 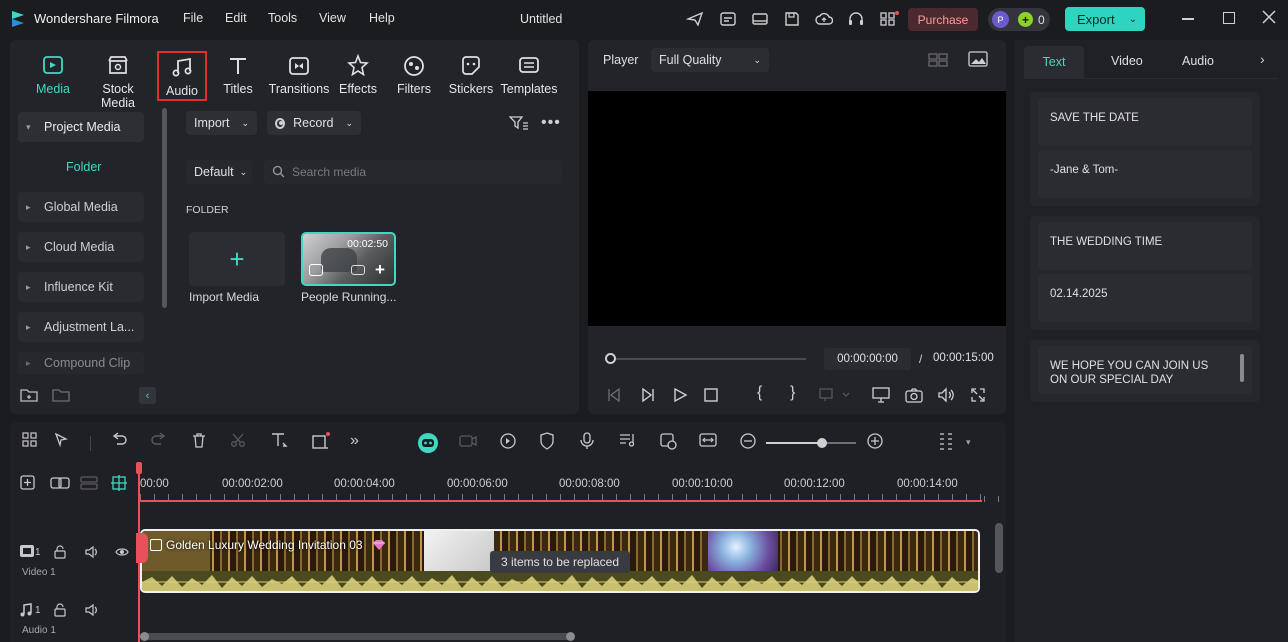 I want to click on menu-help: Help, so click(x=382, y=18).